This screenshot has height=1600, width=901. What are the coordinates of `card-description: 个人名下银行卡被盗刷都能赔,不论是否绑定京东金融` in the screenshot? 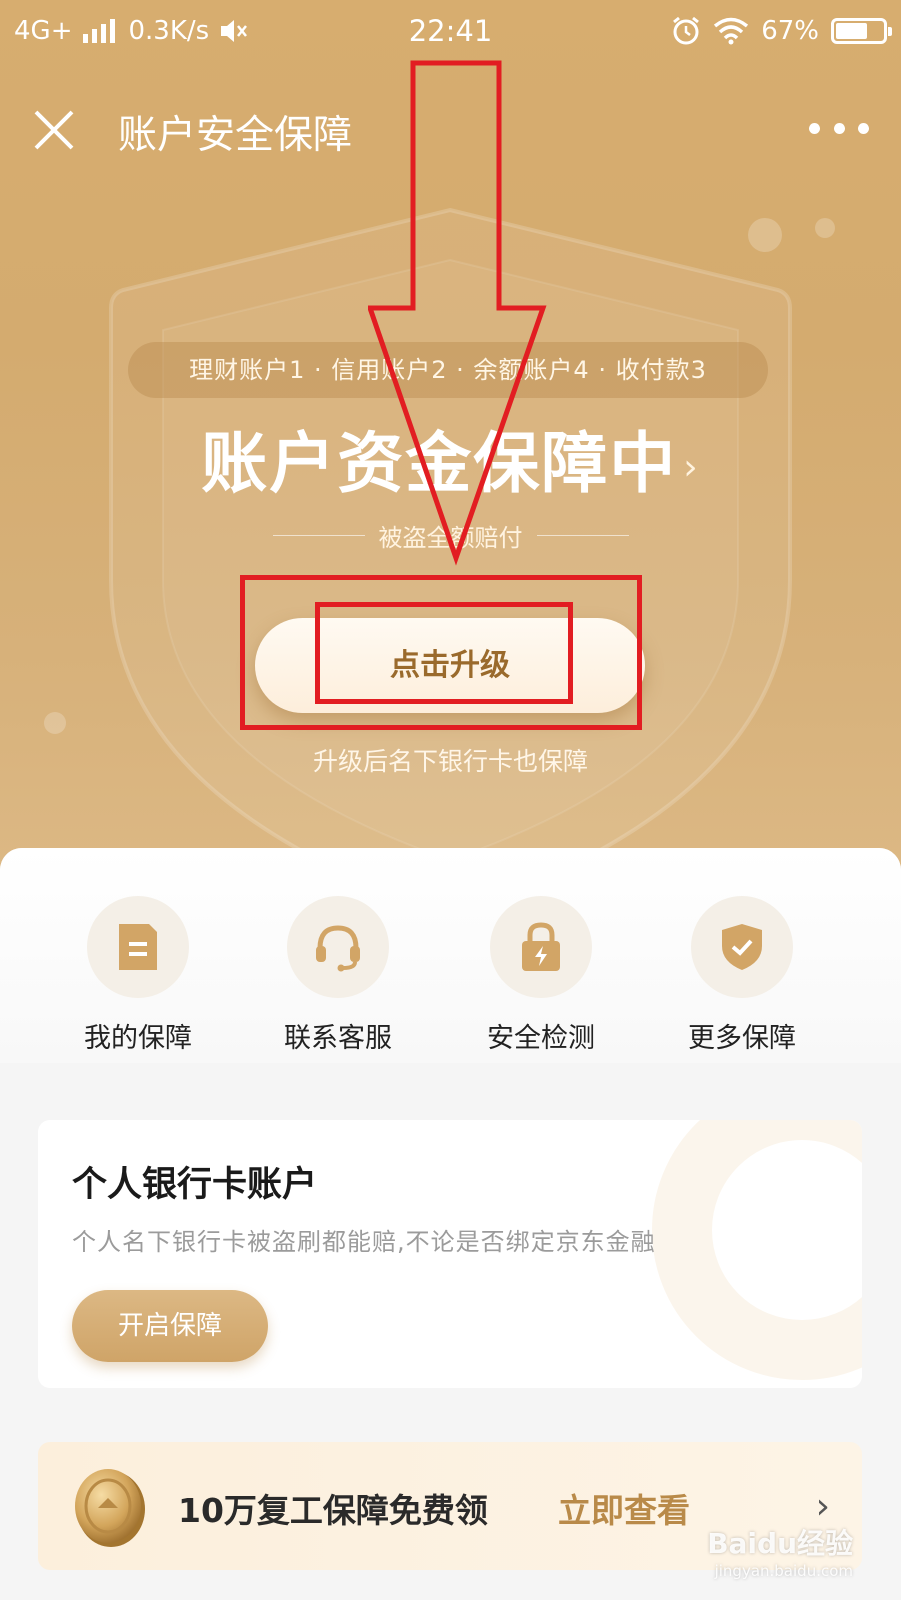 It's located at (364, 1242).